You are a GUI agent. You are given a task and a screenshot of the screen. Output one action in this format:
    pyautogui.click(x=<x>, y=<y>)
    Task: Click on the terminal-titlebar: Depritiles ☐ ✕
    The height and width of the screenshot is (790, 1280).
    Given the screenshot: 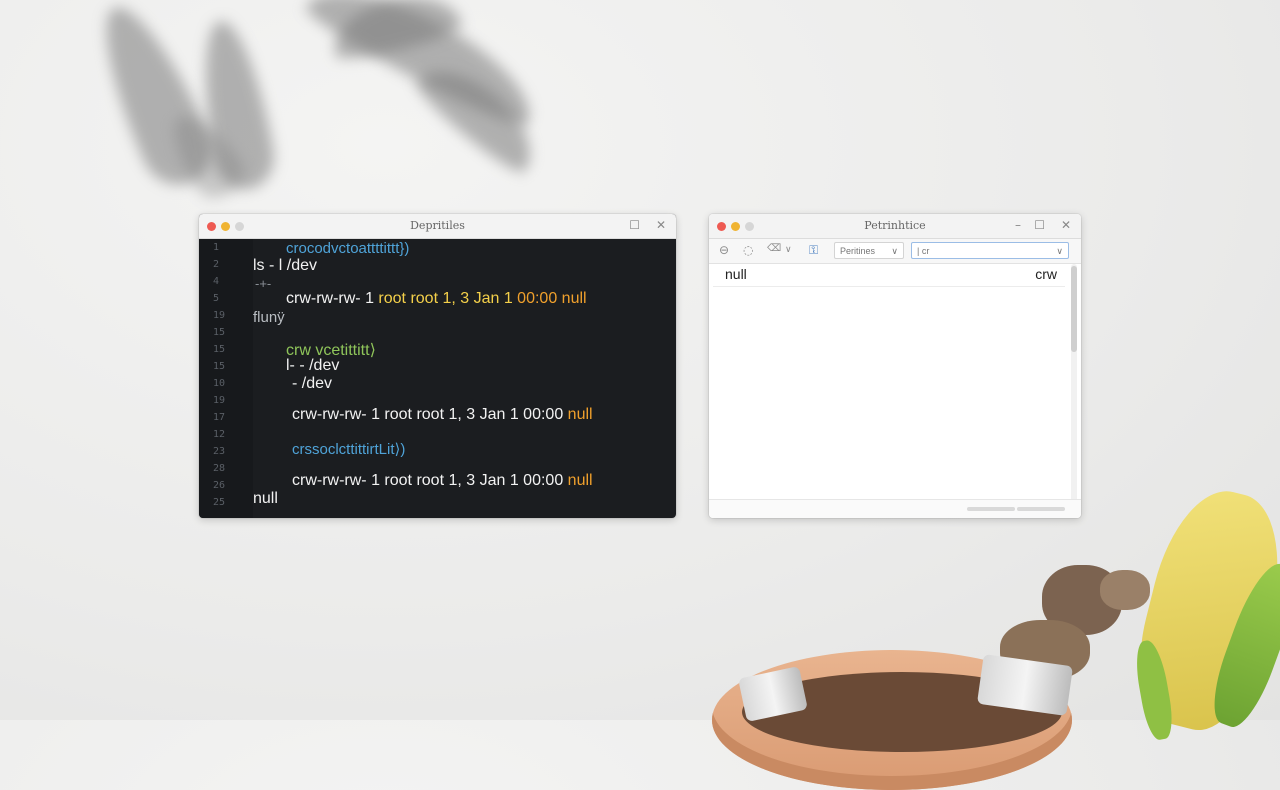 What is the action you would take?
    pyautogui.click(x=437, y=226)
    